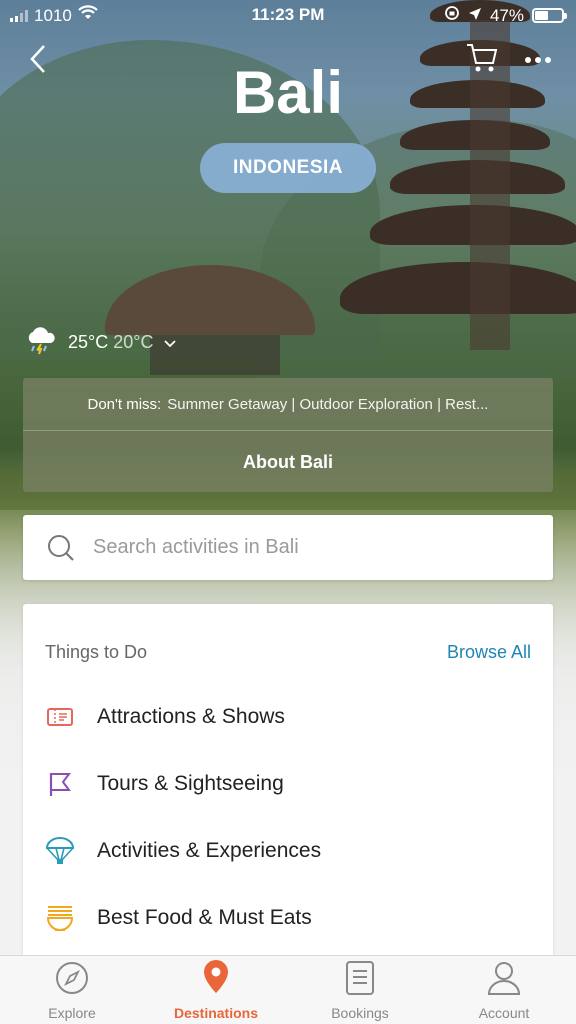 The width and height of the screenshot is (576, 1024). I want to click on temperature-low: 20°C, so click(133, 342).